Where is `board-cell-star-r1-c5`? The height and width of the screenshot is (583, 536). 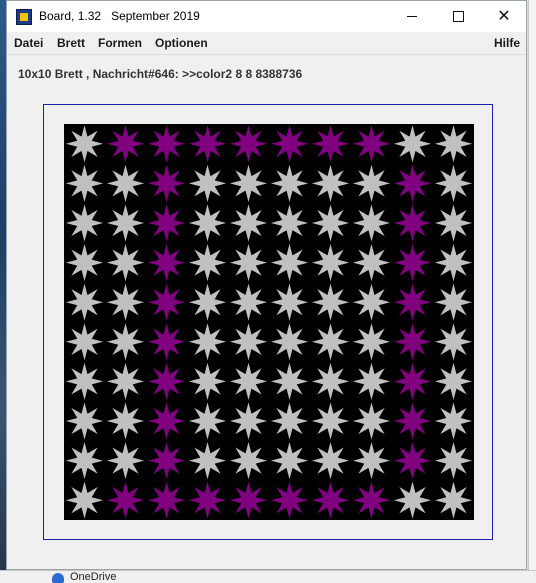
board-cell-star-r1-c5 is located at coordinates (289, 183).